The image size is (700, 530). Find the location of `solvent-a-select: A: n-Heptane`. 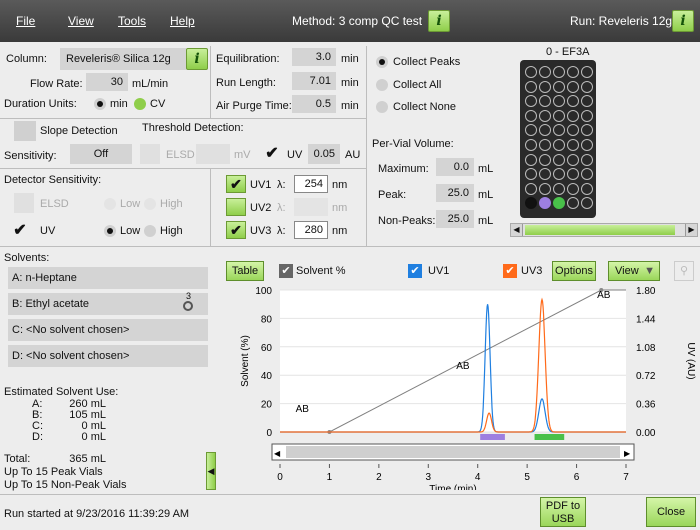

solvent-a-select: A: n-Heptane is located at coordinates (108, 278).